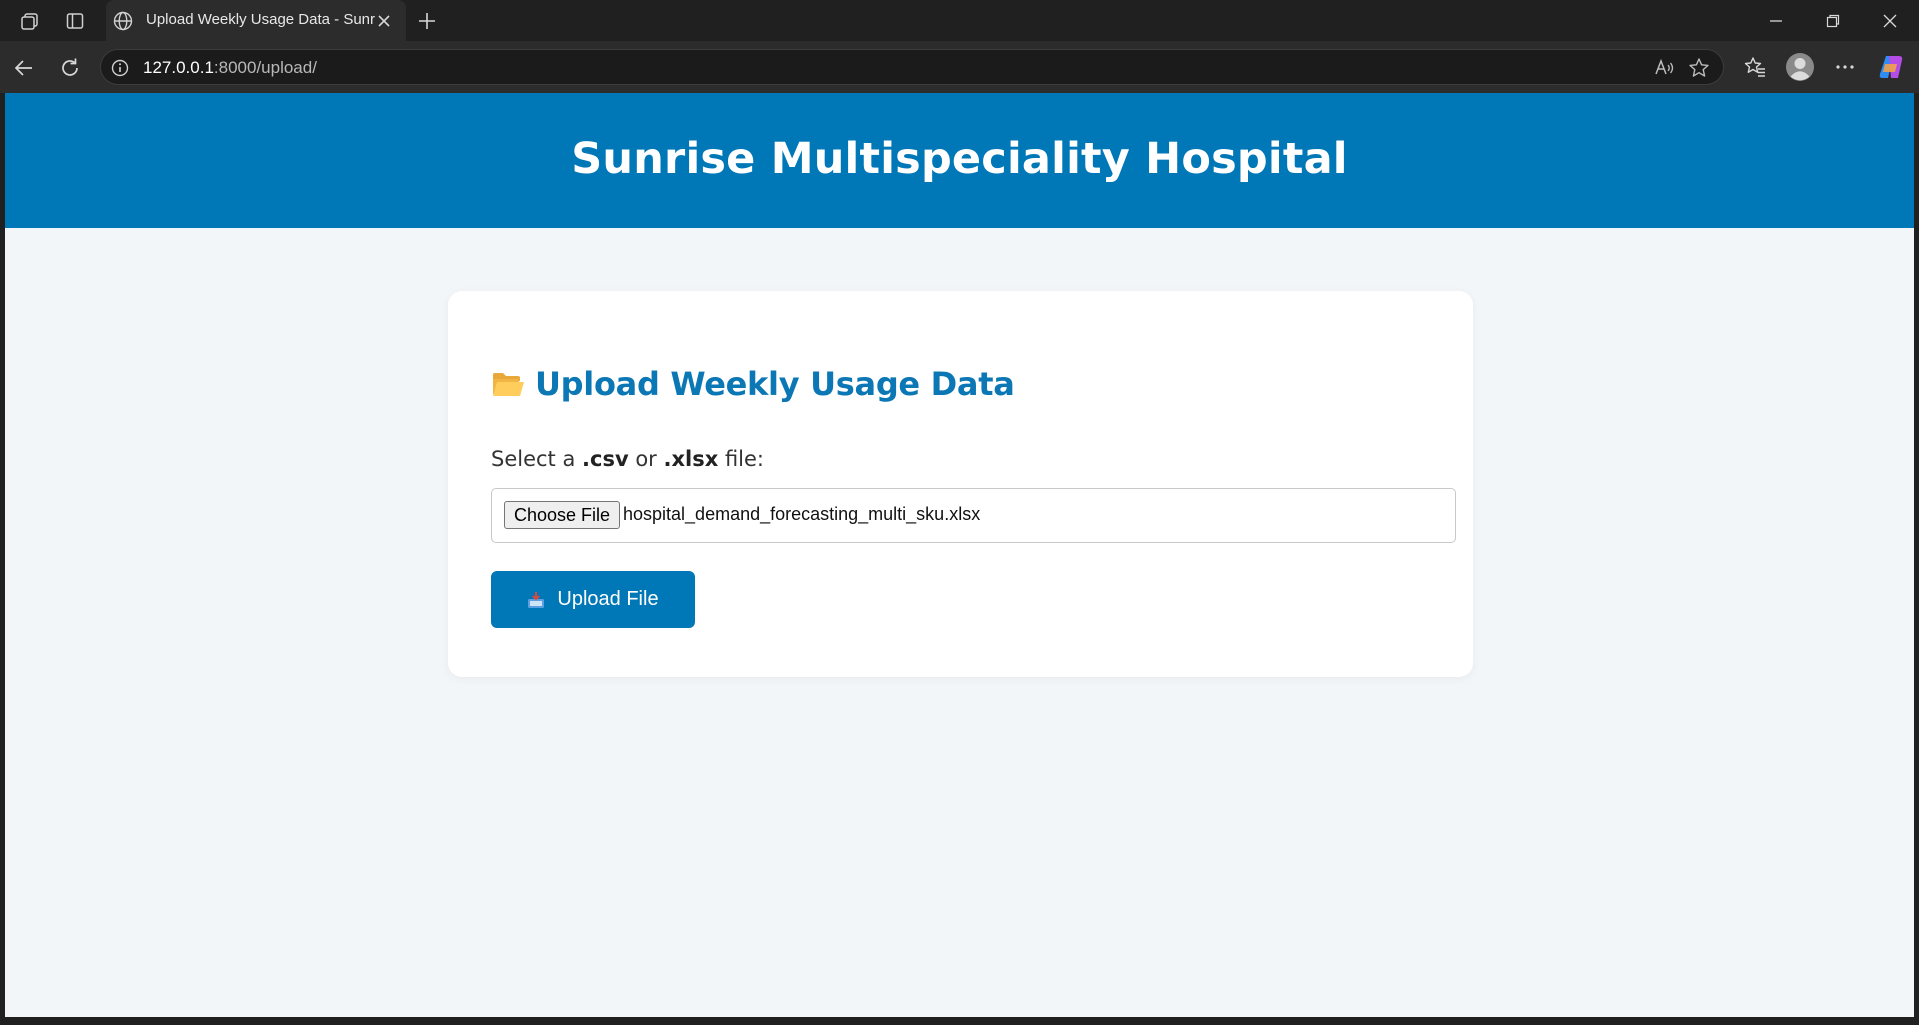 The height and width of the screenshot is (1025, 1919). Describe the element at coordinates (1890, 21) in the screenshot. I see `close-window-icon` at that location.